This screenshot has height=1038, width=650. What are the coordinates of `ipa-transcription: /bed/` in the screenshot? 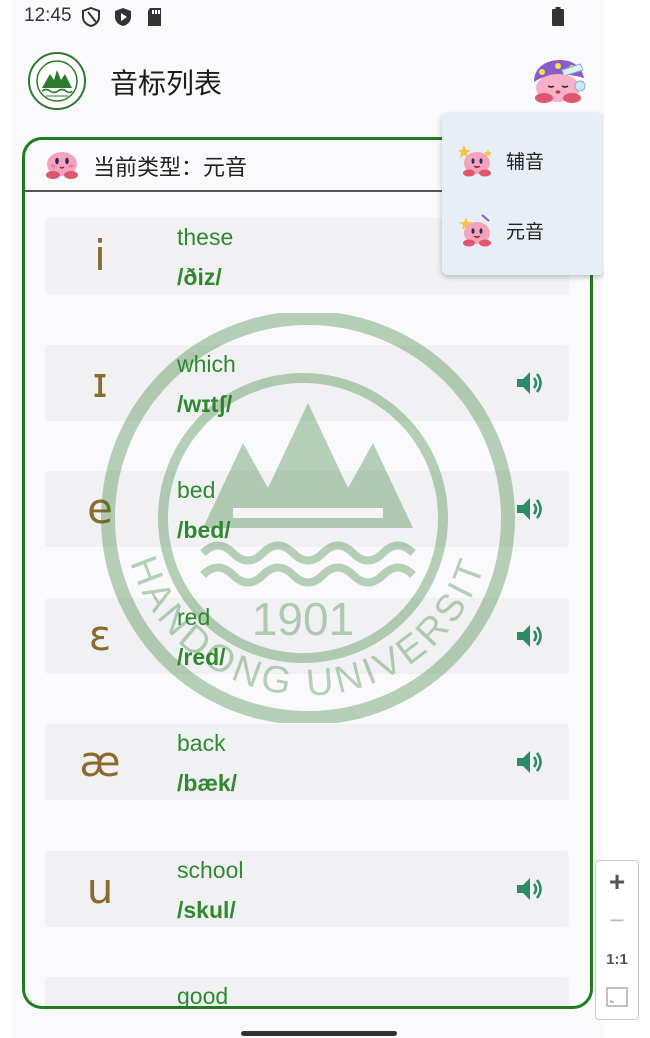 It's located at (204, 530).